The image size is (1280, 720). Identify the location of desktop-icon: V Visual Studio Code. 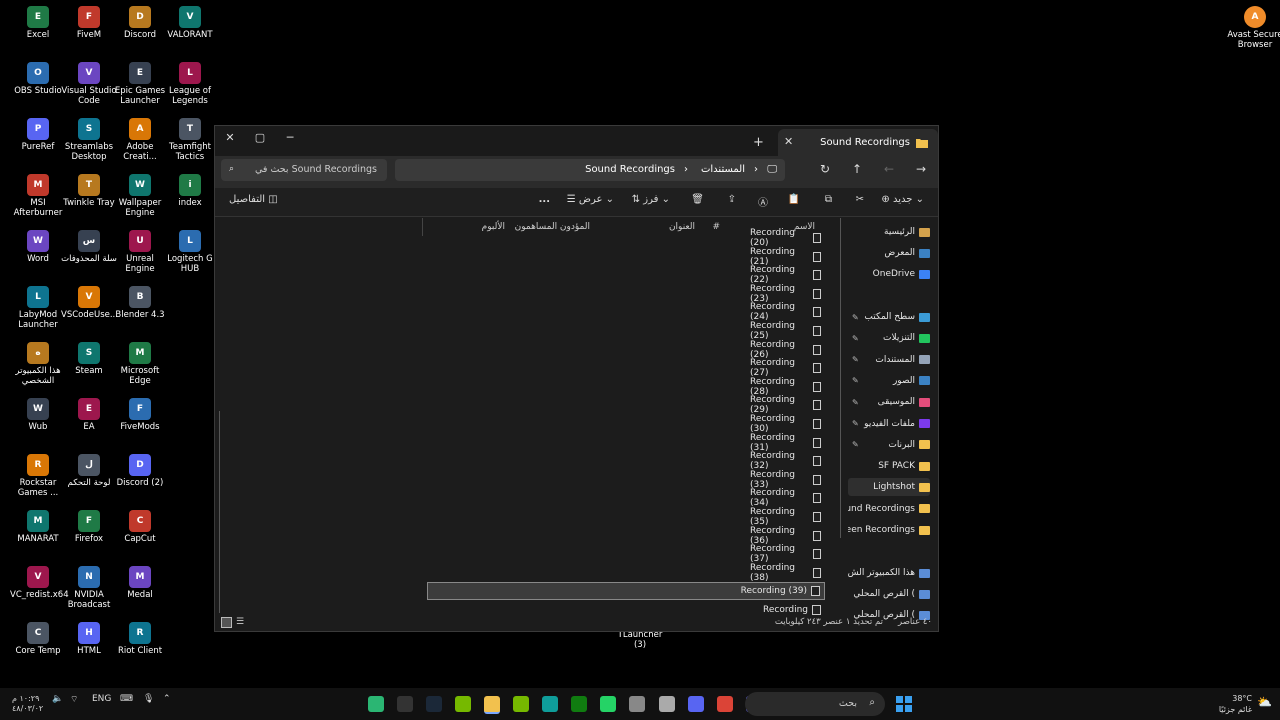
(89, 84).